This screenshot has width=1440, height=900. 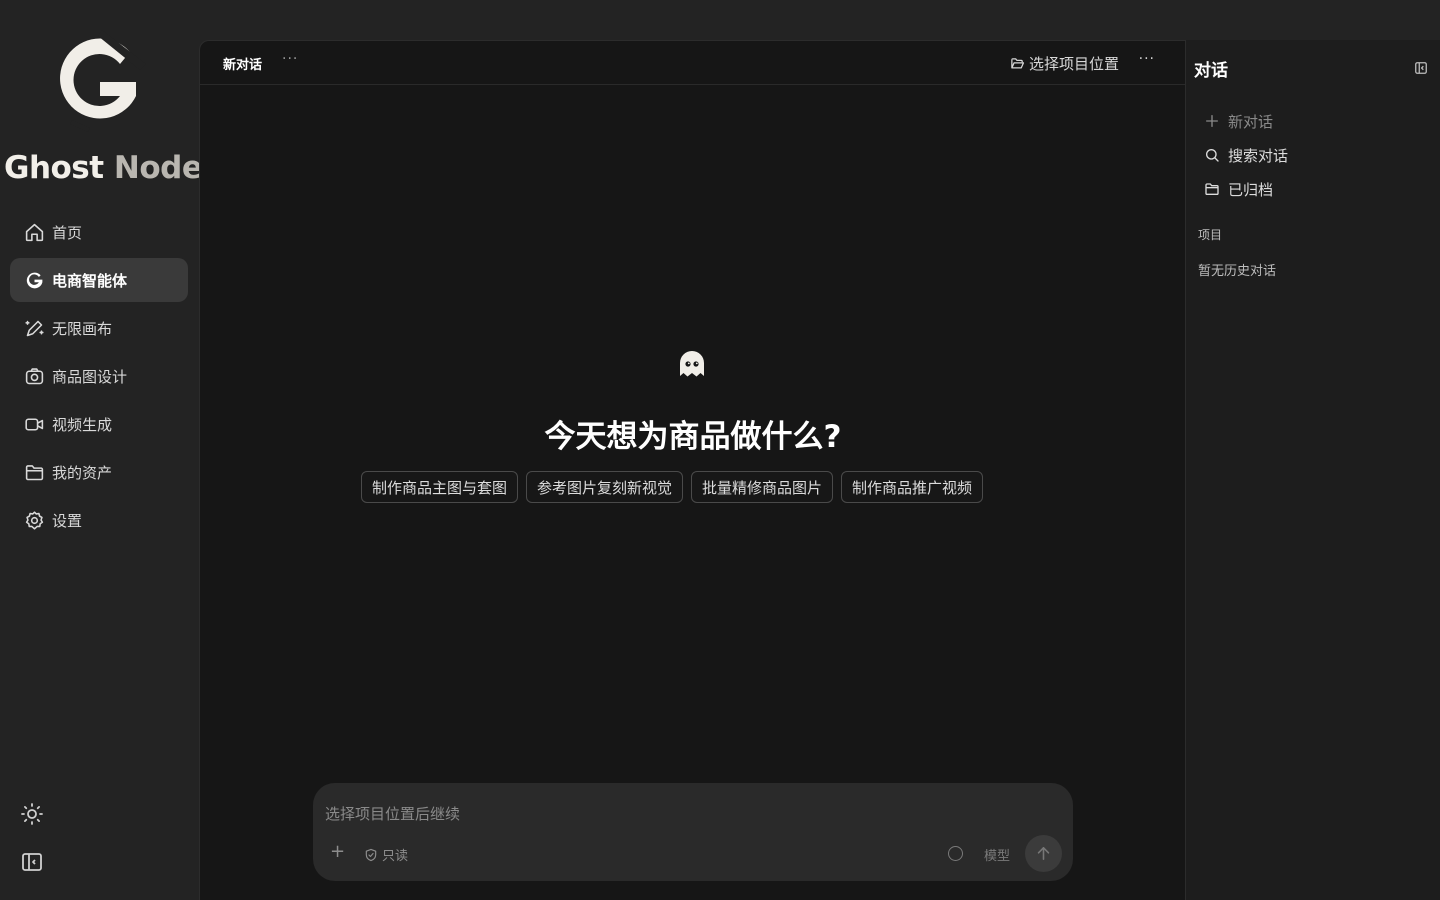 I want to click on nav-item-my-assets: 我的资产, so click(x=99, y=472).